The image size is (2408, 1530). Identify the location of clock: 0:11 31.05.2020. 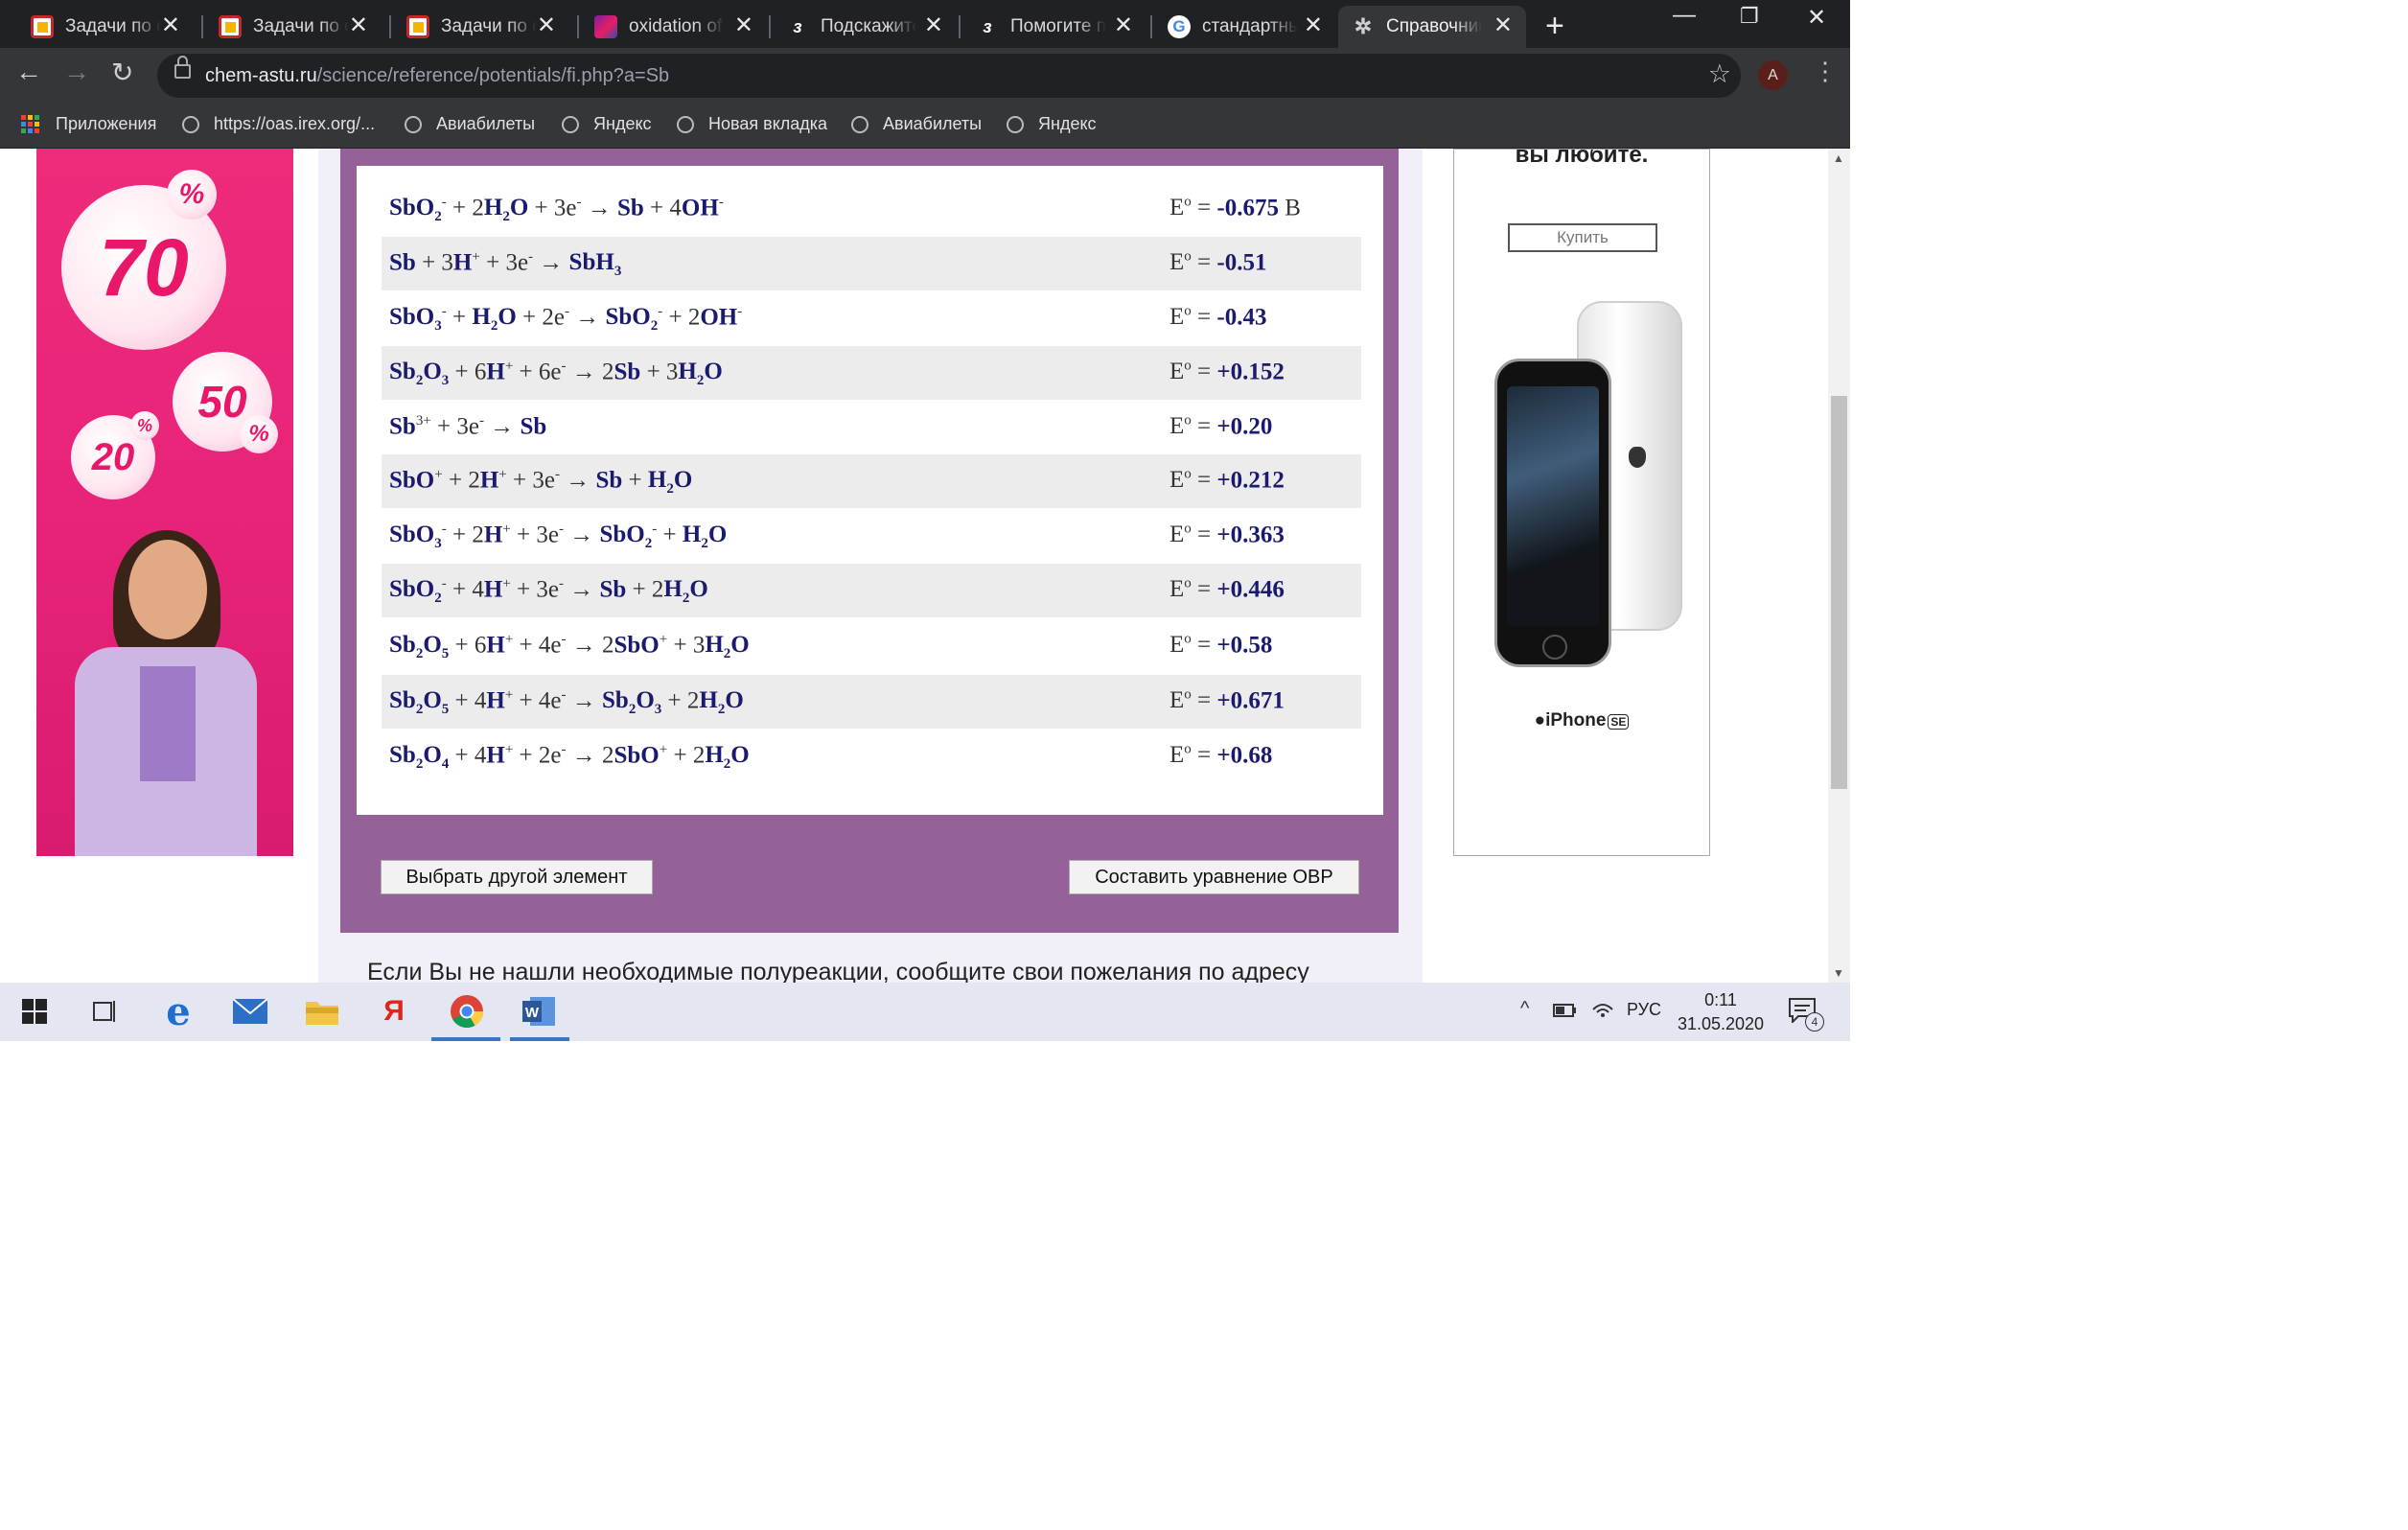
(1720, 1012).